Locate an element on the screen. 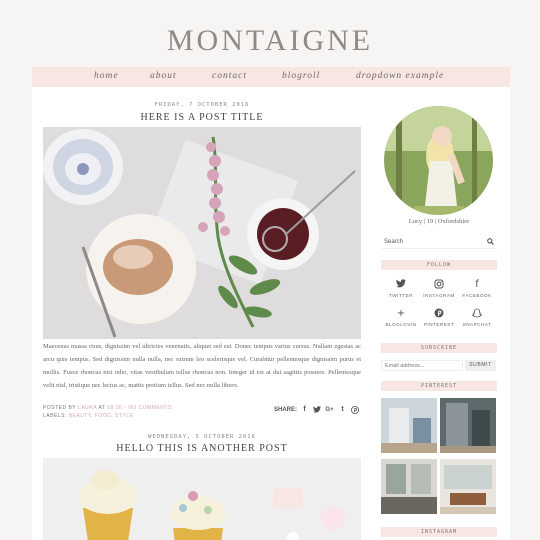 The image size is (540, 540). social-label: INSTAGRAM is located at coordinates (439, 295).